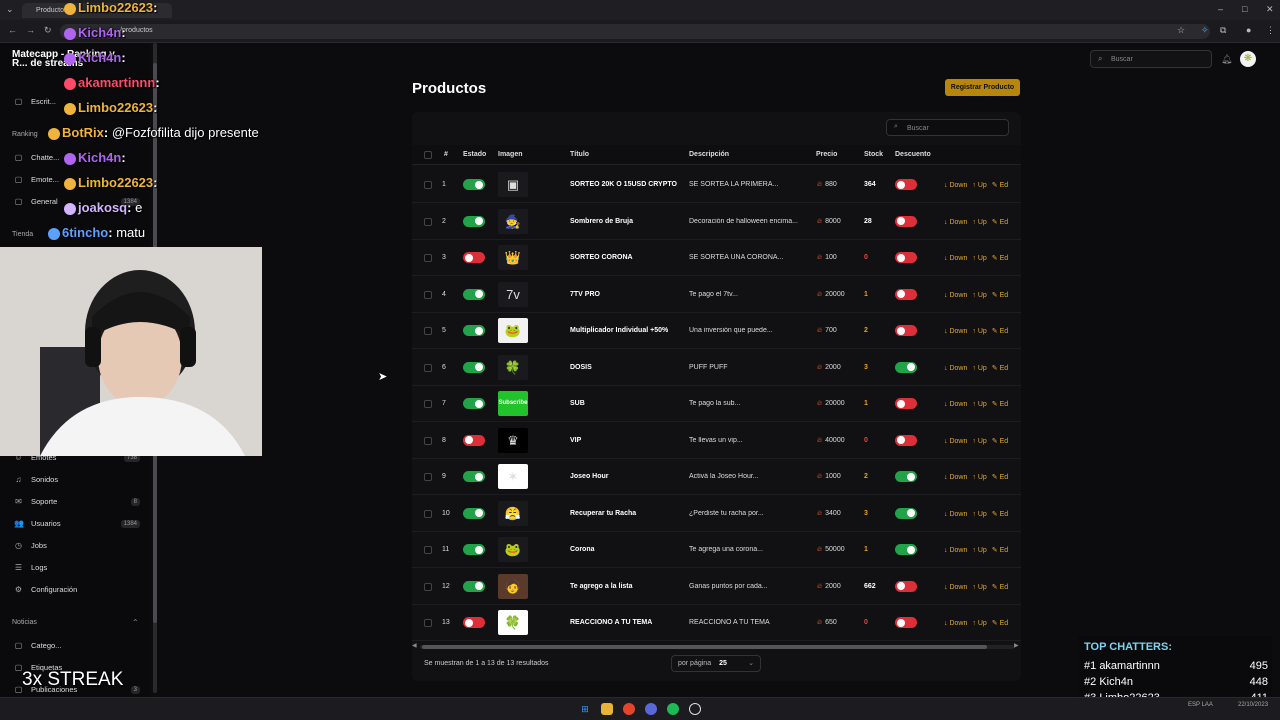 Image resolution: width=1280 pixels, height=720 pixels. I want to click on obs-icon, so click(695, 709).